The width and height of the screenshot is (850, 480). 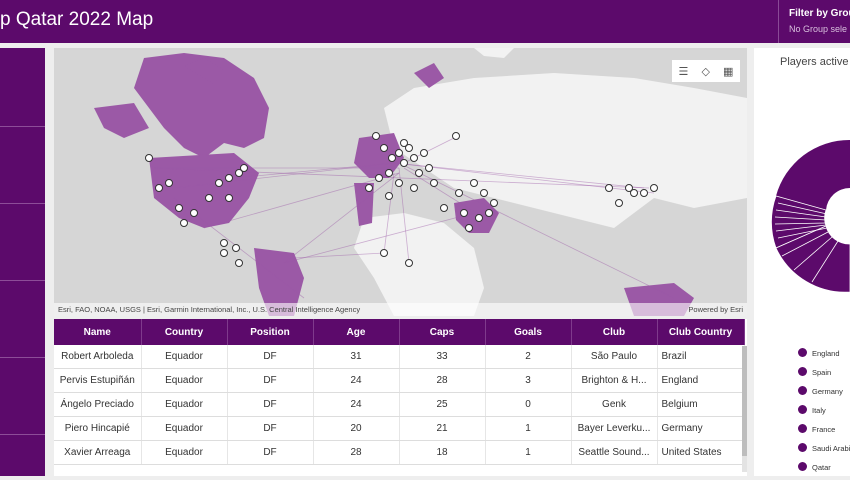 I want to click on table-scrollbar, so click(x=744, y=409).